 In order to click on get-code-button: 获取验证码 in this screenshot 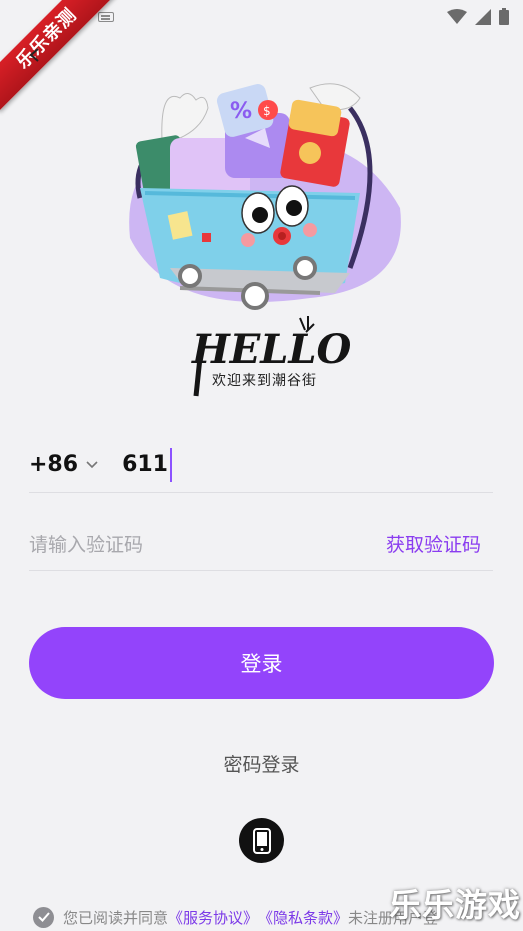, I will do `click(433, 543)`.